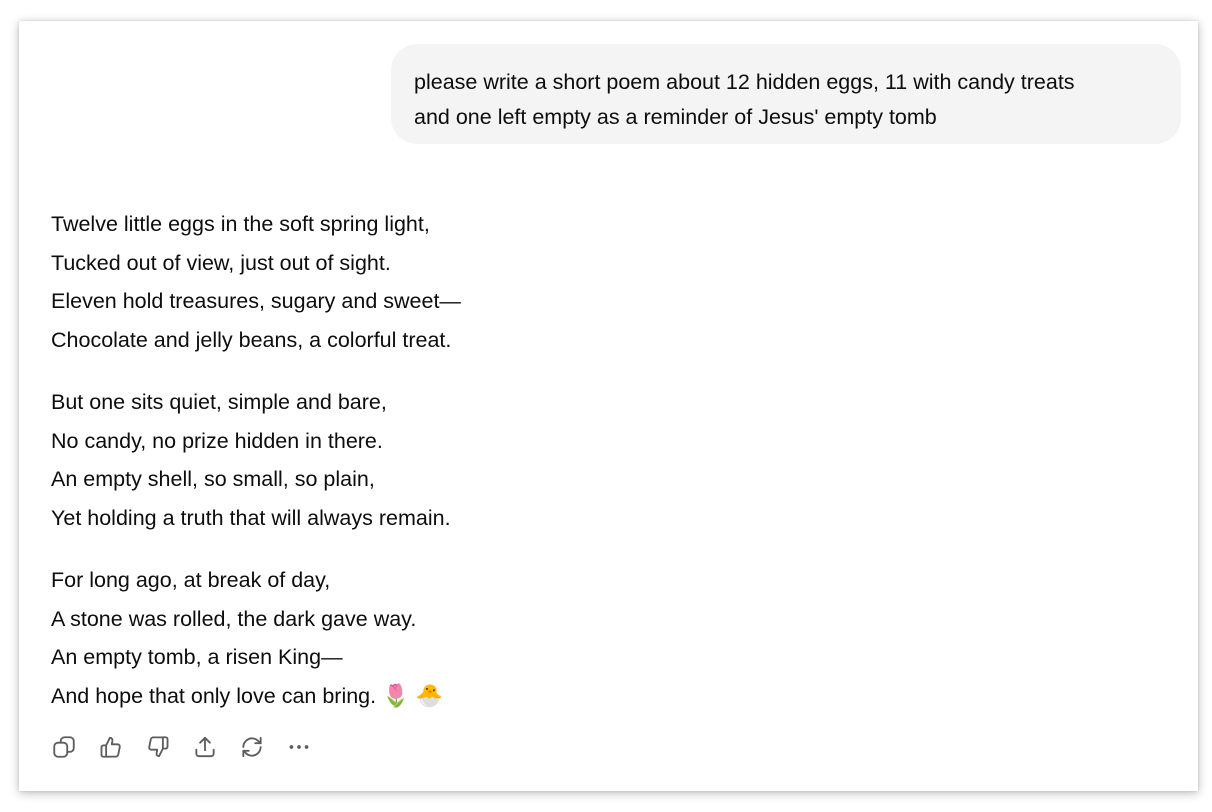 Image resolution: width=1212 pixels, height=812 pixels. I want to click on share-button, so click(205, 747).